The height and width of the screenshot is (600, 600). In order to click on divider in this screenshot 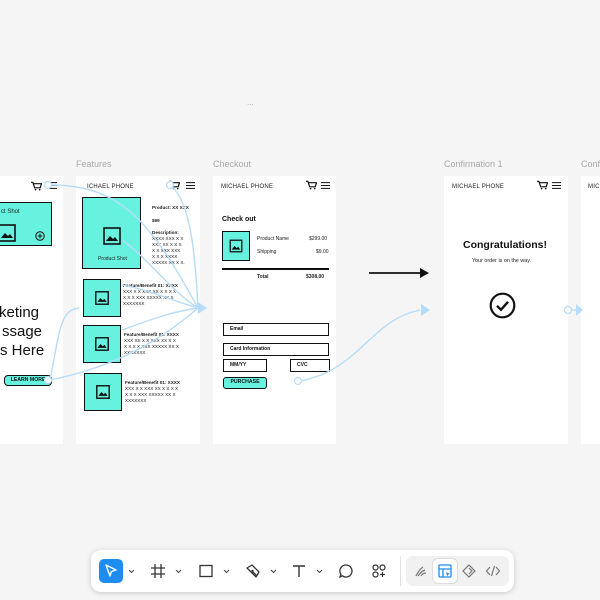, I will do `click(275, 269)`.